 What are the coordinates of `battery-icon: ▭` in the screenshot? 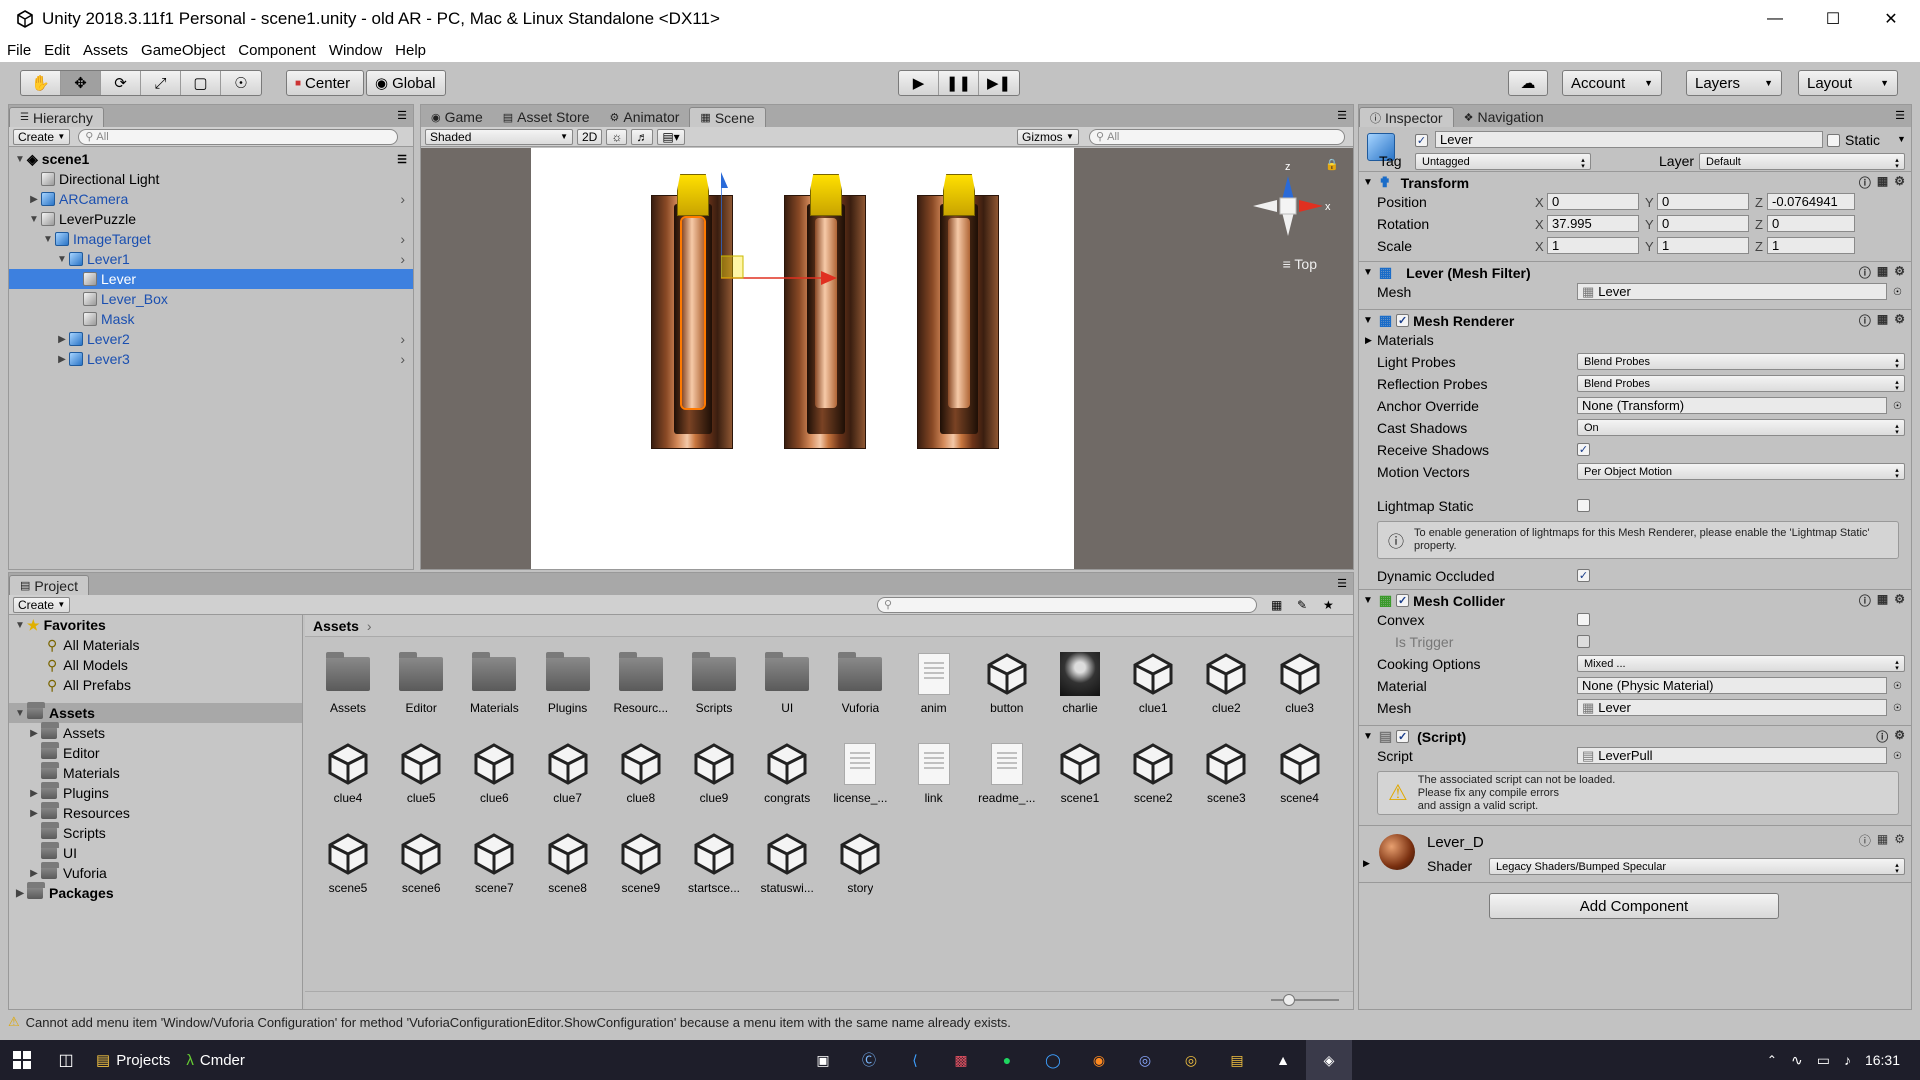 It's located at (1823, 1060).